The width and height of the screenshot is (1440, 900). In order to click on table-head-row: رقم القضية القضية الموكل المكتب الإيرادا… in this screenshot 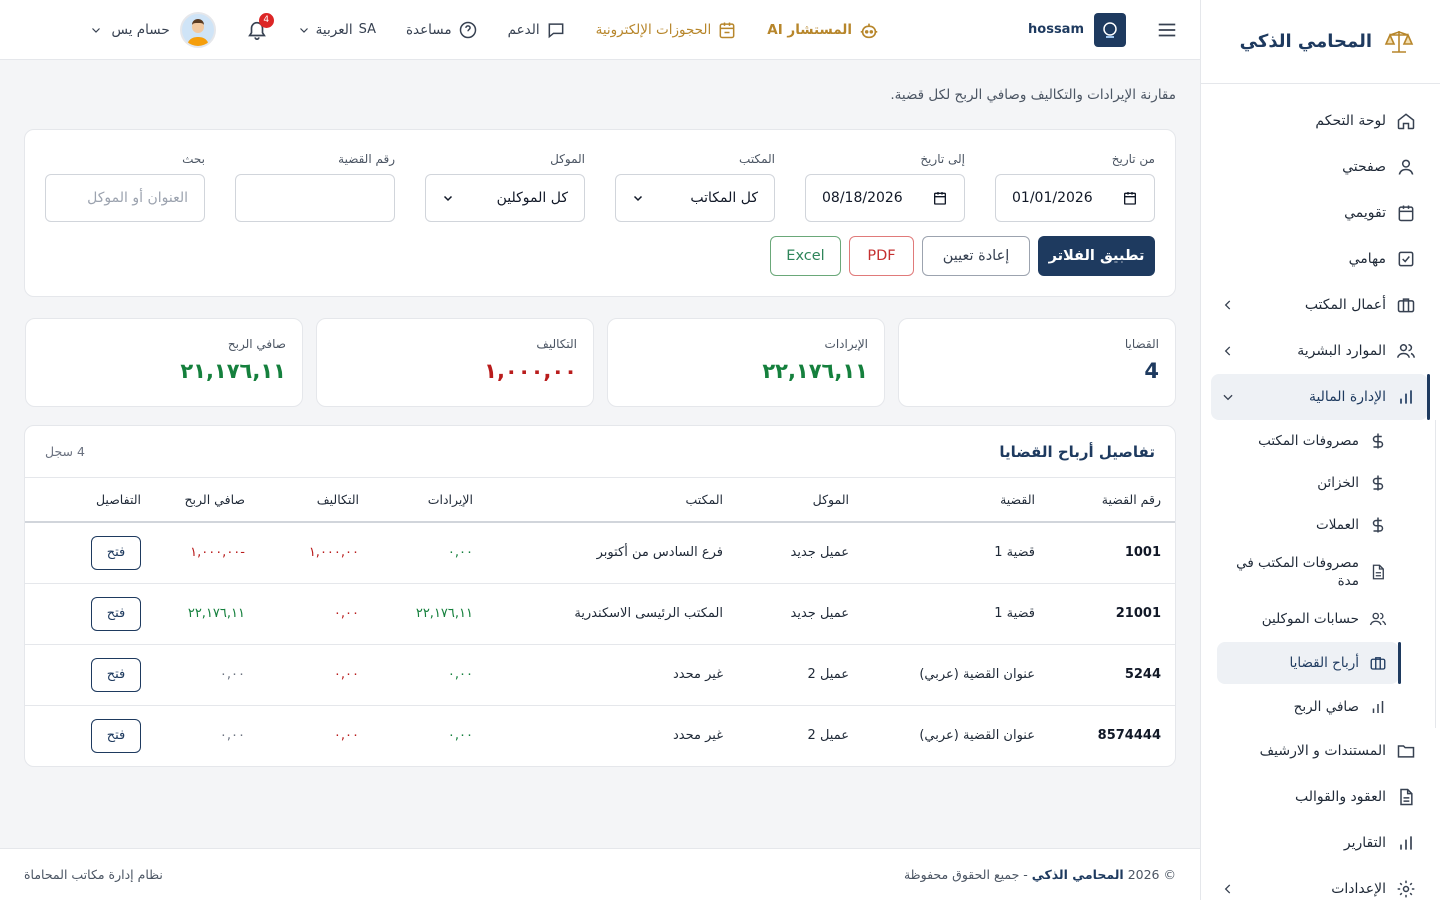, I will do `click(600, 500)`.